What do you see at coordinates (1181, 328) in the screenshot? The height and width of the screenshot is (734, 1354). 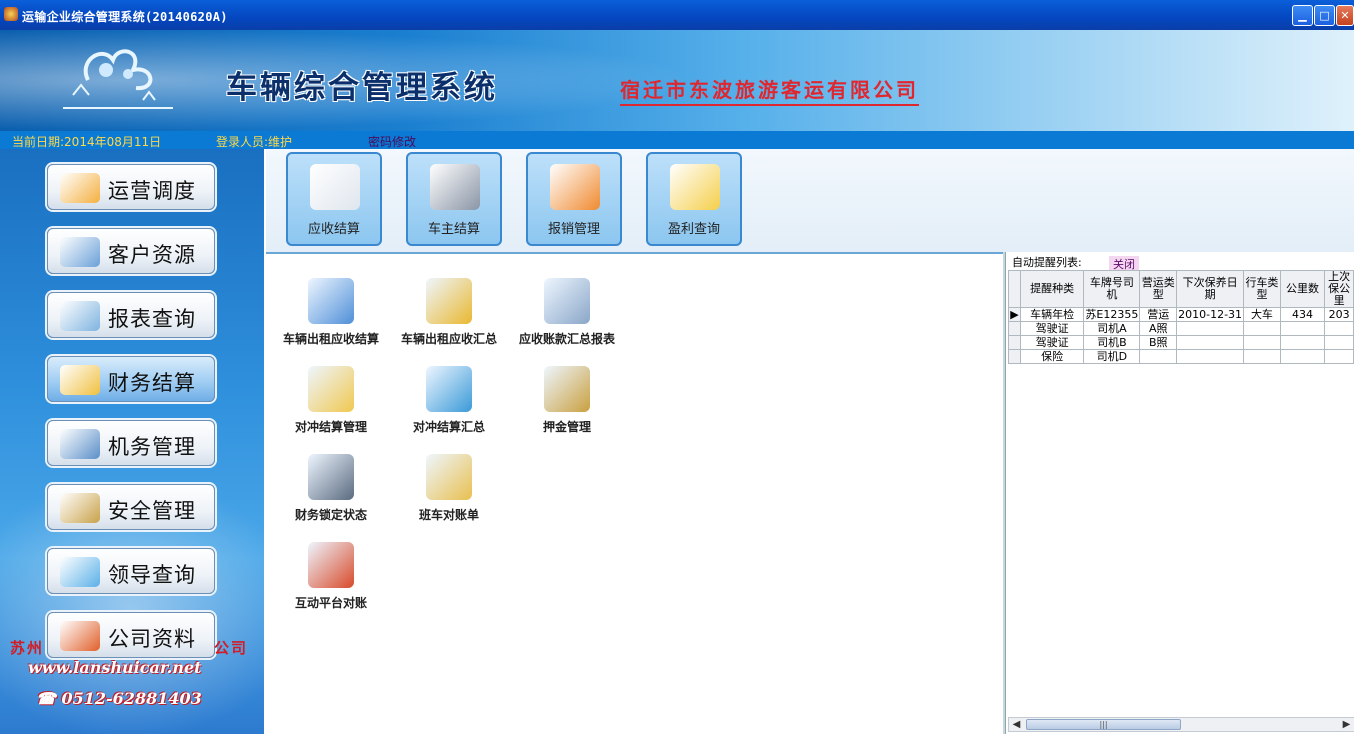 I see `table-row: 驾驶证 司机A A照` at bounding box center [1181, 328].